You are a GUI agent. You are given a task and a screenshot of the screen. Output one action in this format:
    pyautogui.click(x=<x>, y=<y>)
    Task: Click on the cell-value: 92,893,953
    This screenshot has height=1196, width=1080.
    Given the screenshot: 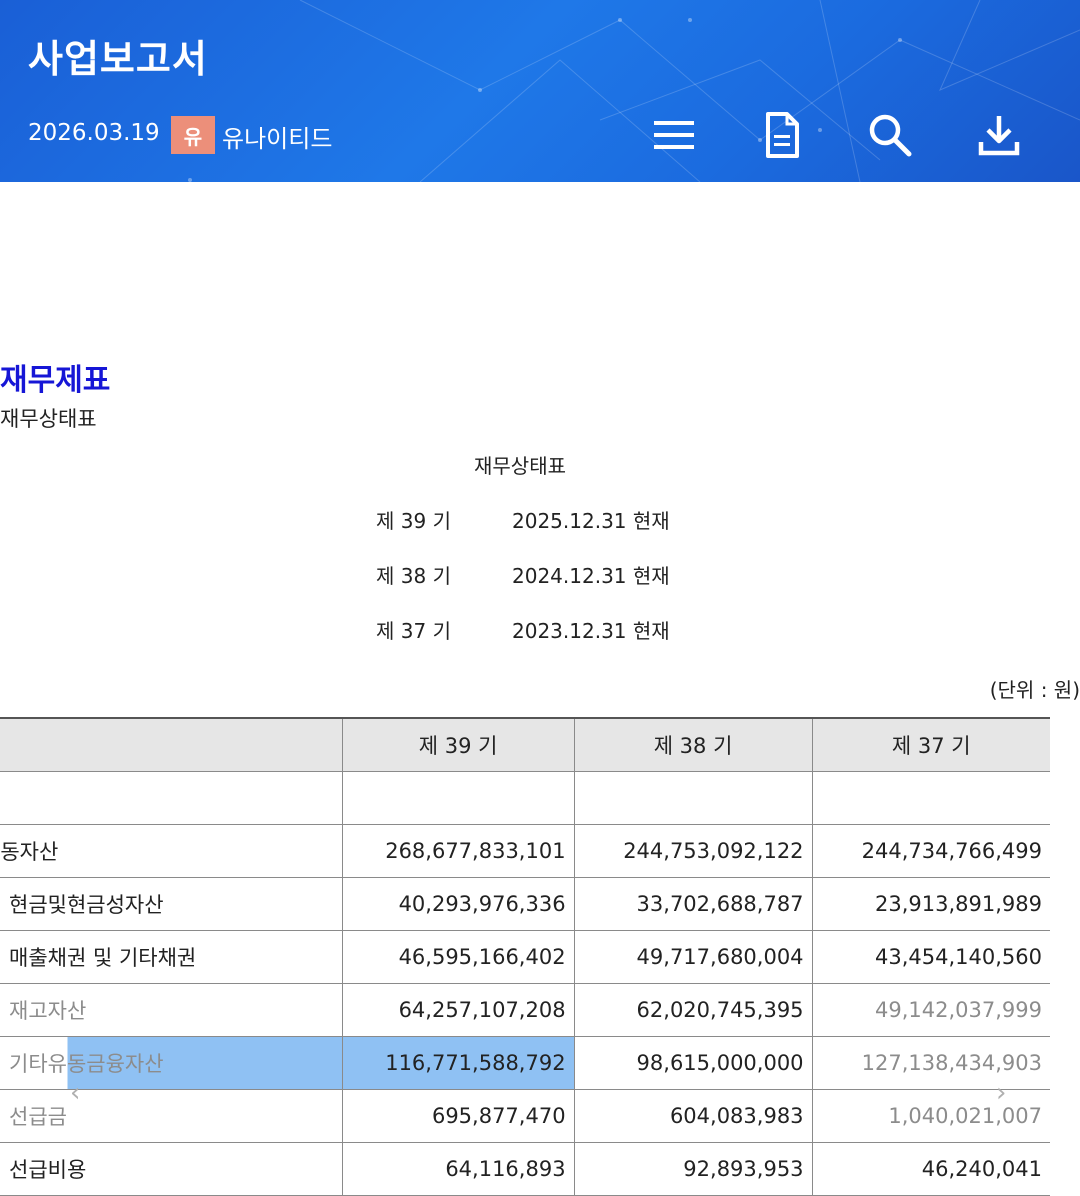 What is the action you would take?
    pyautogui.click(x=693, y=1169)
    